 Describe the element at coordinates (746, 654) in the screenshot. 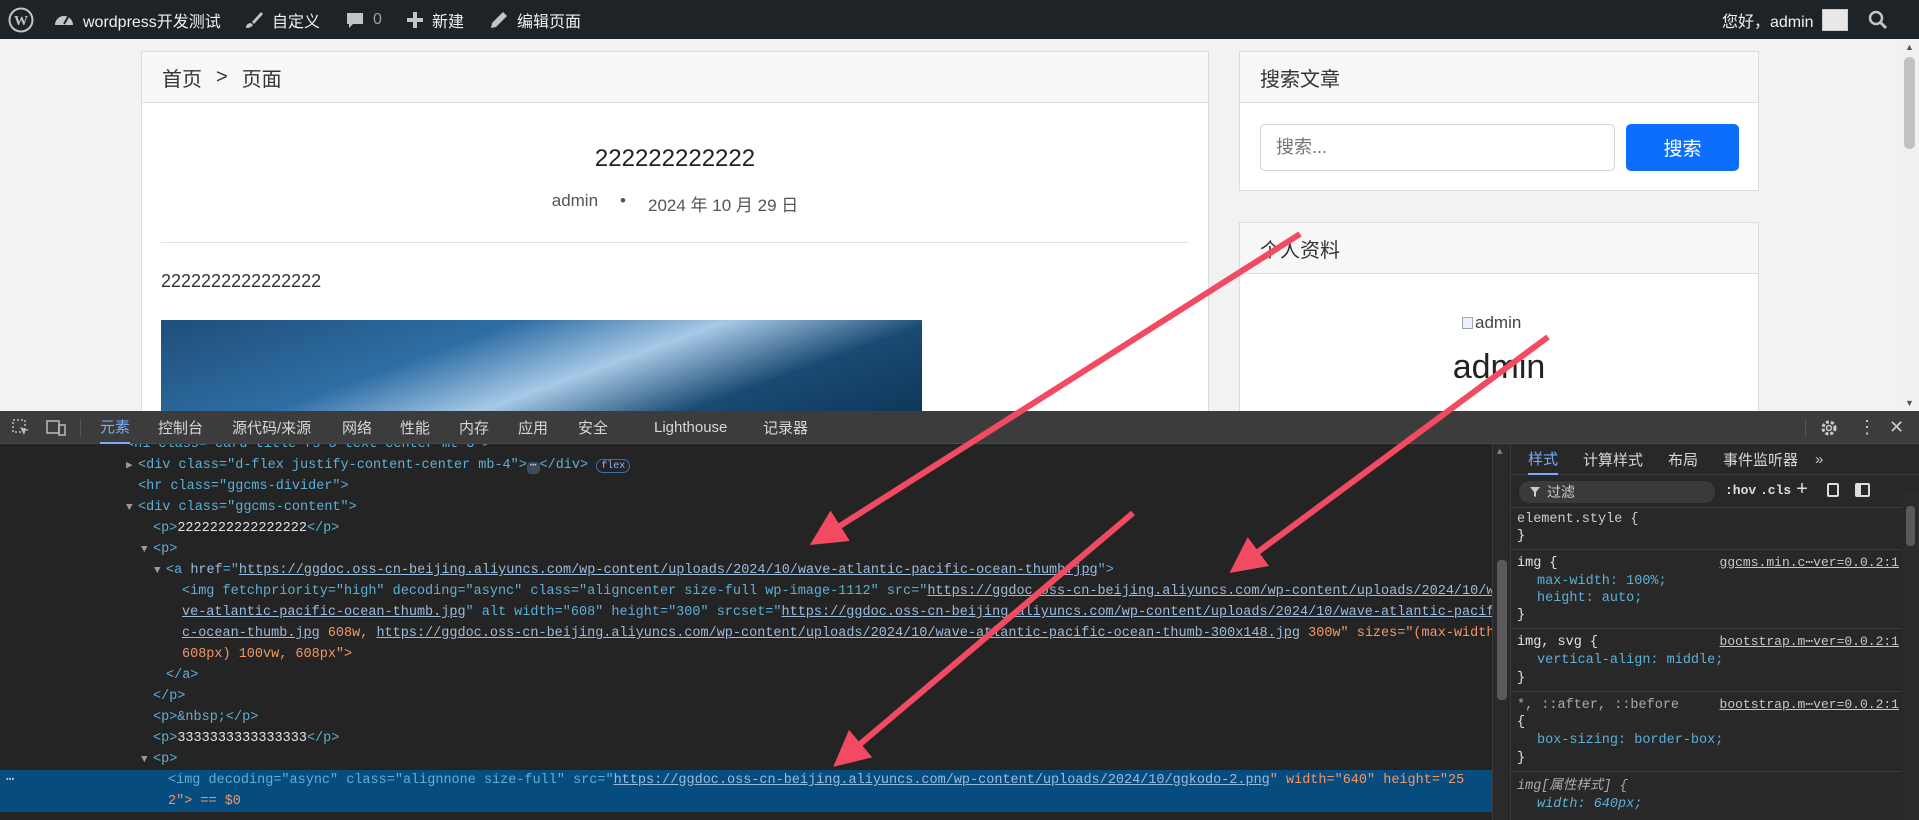

I see `dom-line-img1-d: 608px) 100vw, 608px">` at that location.